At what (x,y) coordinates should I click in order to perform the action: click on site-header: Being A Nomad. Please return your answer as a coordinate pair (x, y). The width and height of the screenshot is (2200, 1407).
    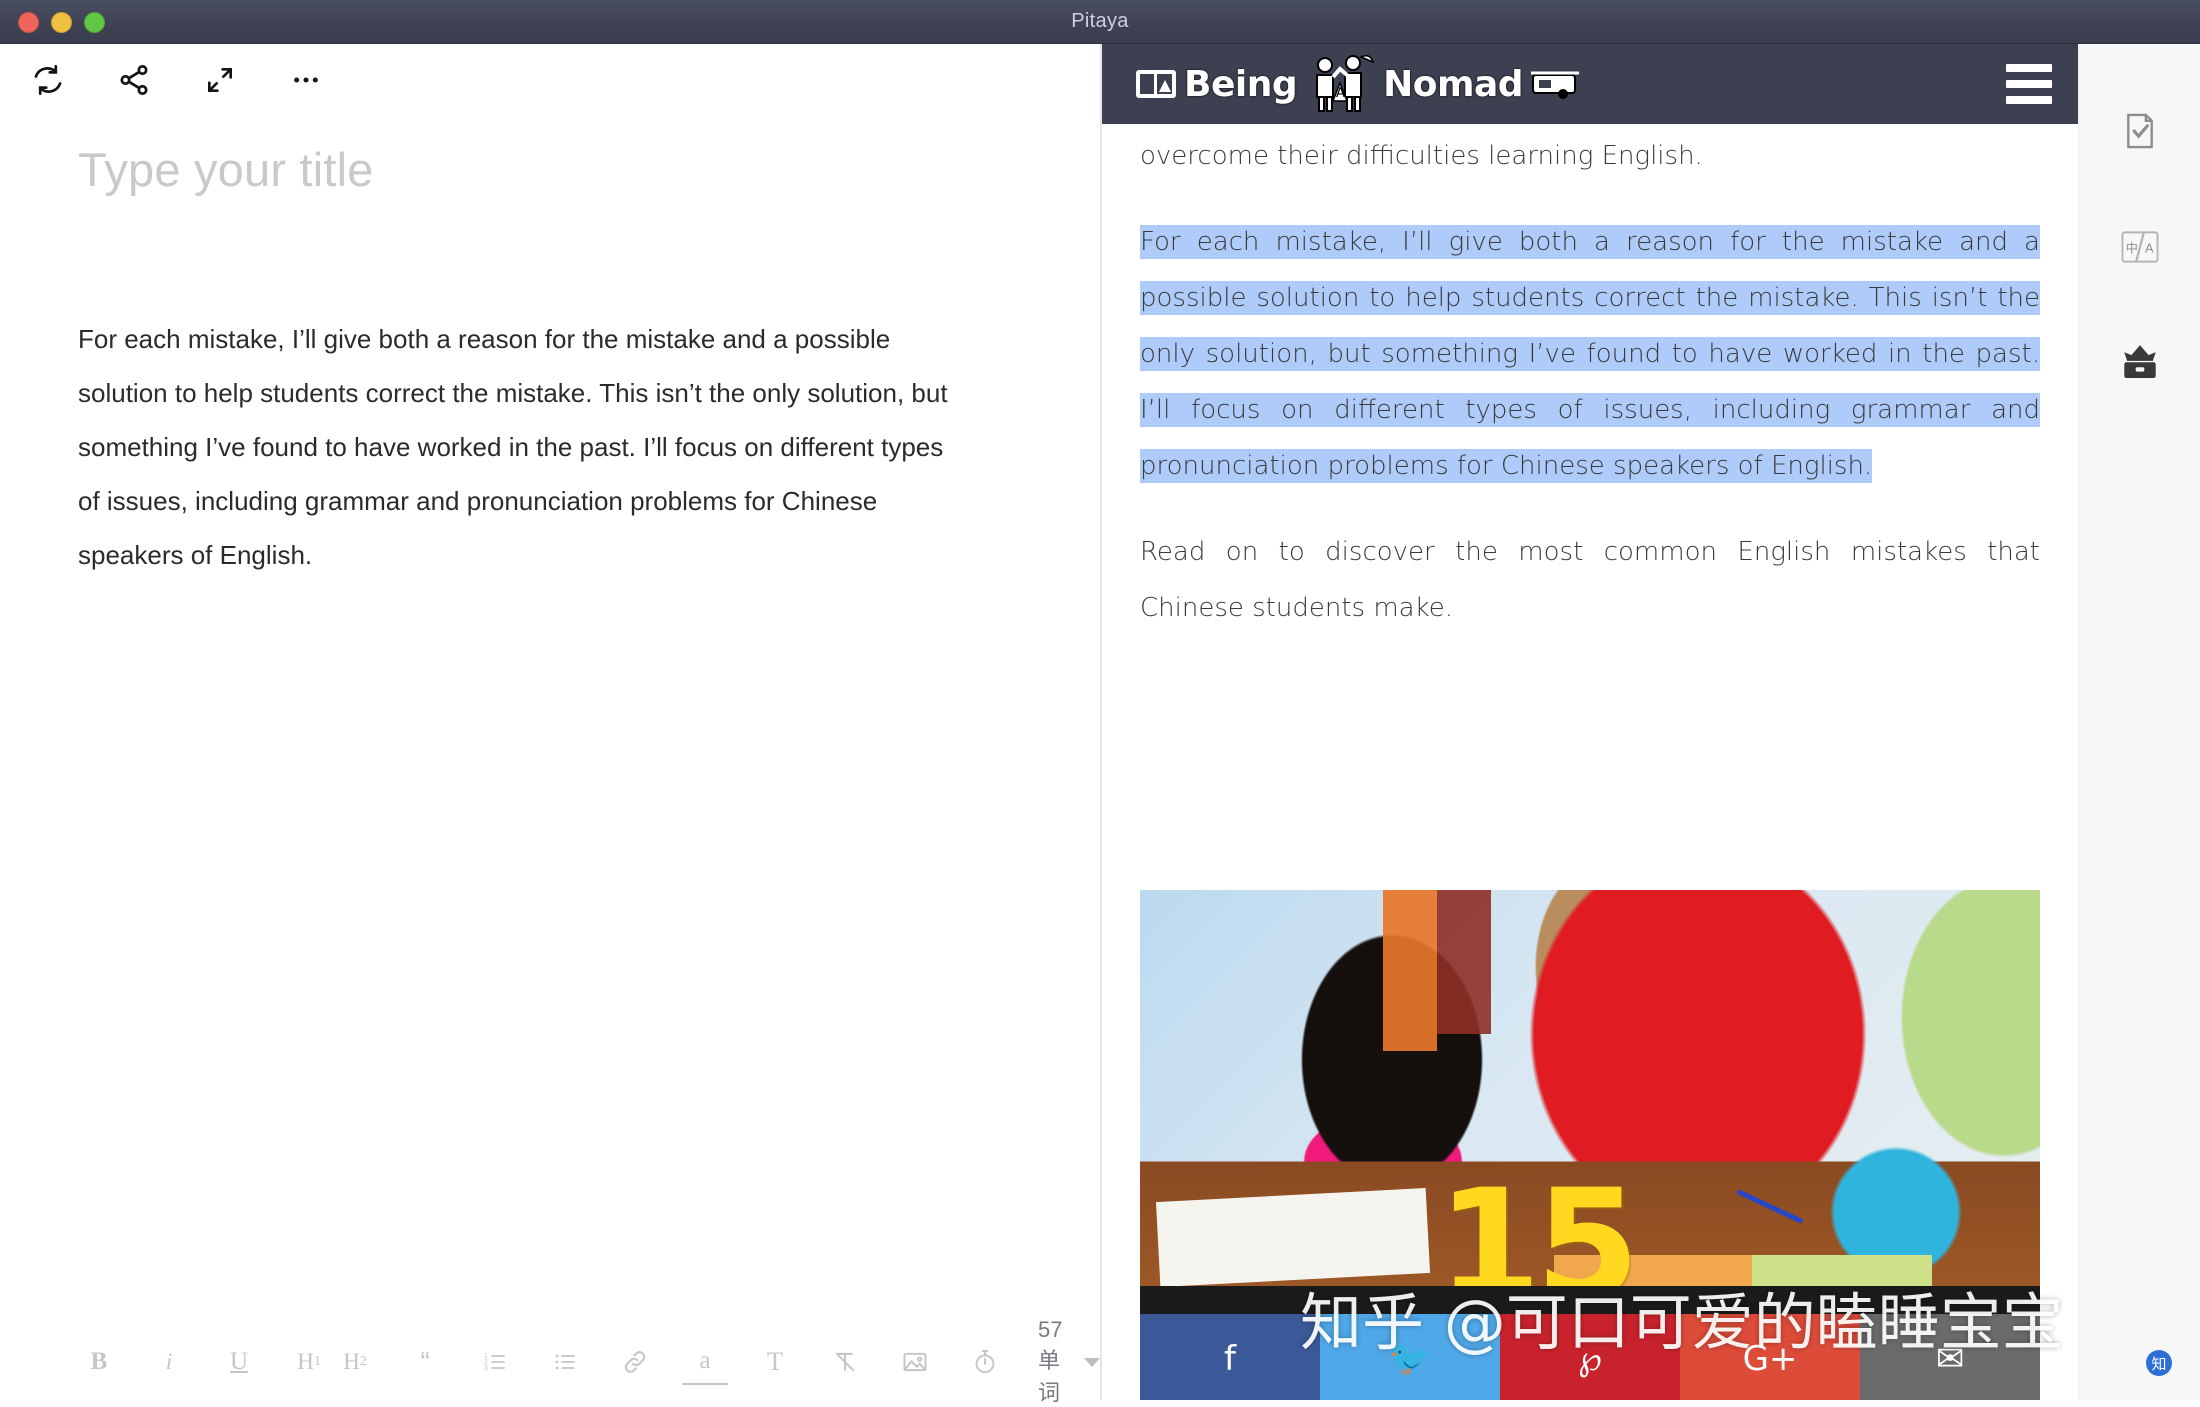
    Looking at the image, I should click on (1590, 84).